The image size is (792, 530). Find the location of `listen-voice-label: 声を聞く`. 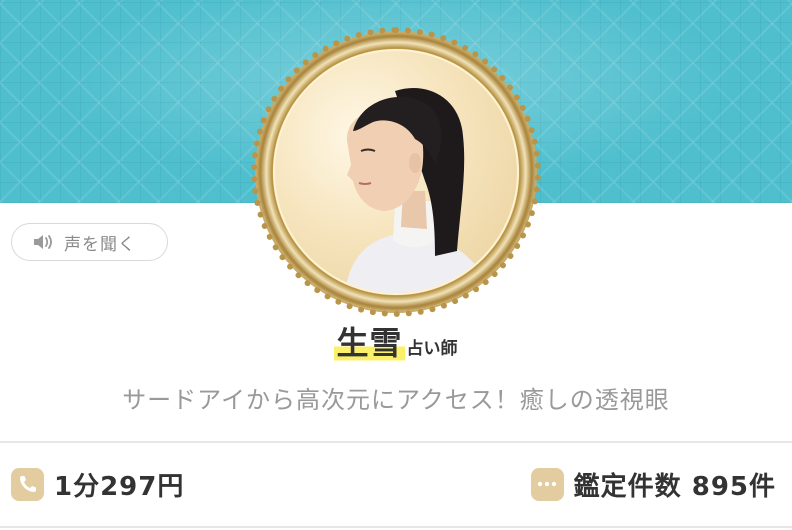

listen-voice-label: 声を聞く is located at coordinates (100, 244).